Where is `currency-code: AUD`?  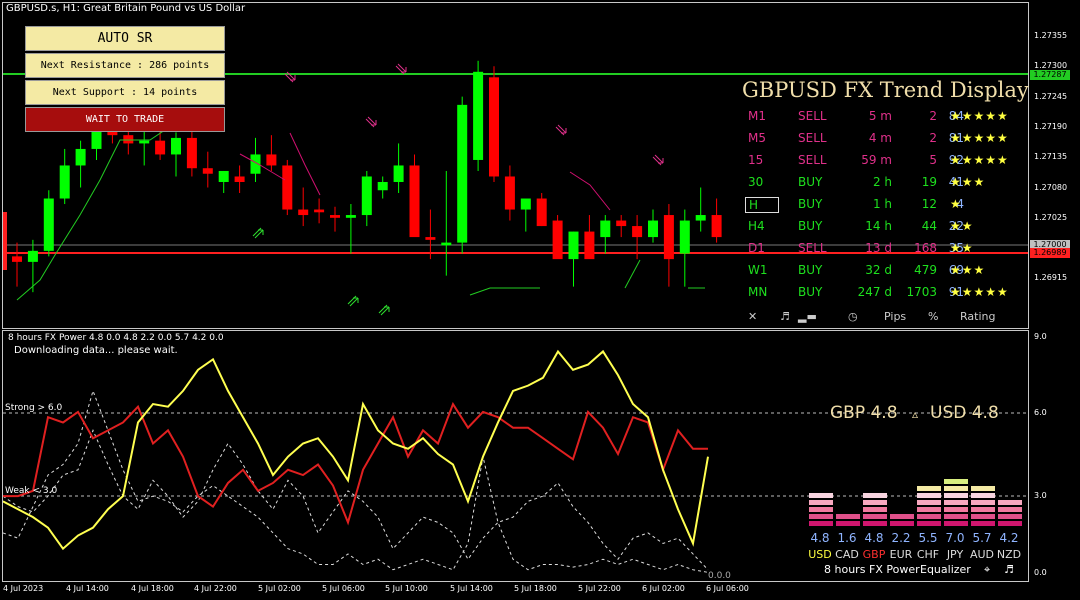 currency-code: AUD is located at coordinates (982, 554).